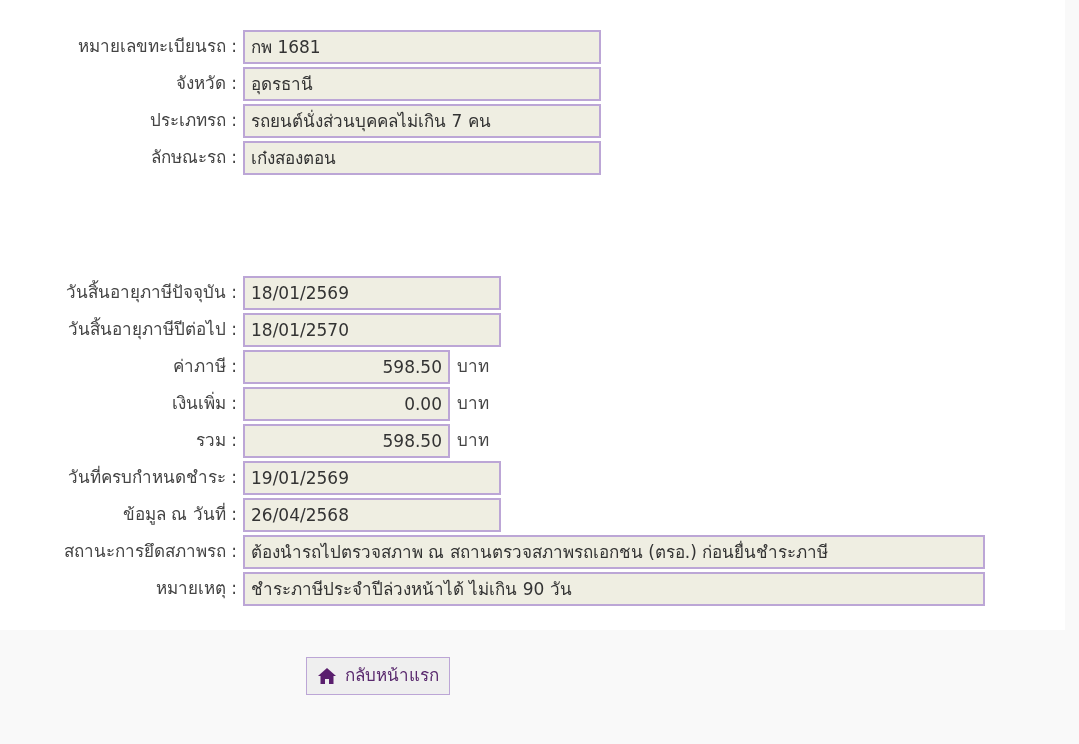  Describe the element at coordinates (157, 46) in the screenshot. I see `field-label: หมายเลขทะเบียนรถ :` at that location.